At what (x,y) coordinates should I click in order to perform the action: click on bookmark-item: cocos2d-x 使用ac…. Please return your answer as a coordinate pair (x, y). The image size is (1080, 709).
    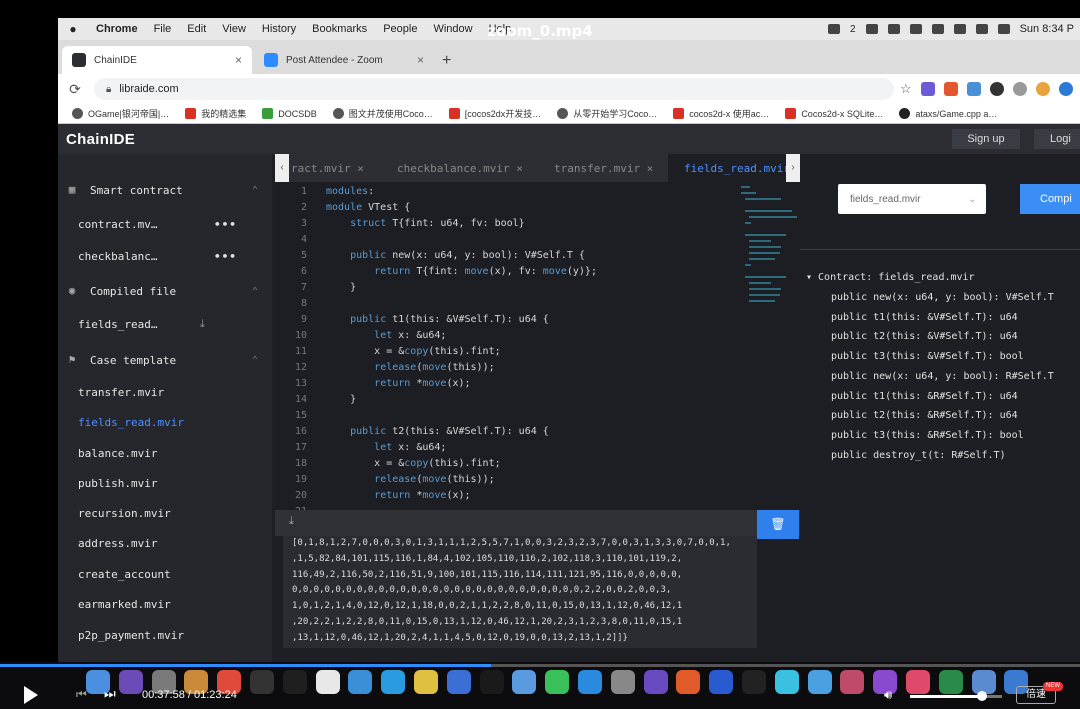
    Looking at the image, I should click on (721, 113).